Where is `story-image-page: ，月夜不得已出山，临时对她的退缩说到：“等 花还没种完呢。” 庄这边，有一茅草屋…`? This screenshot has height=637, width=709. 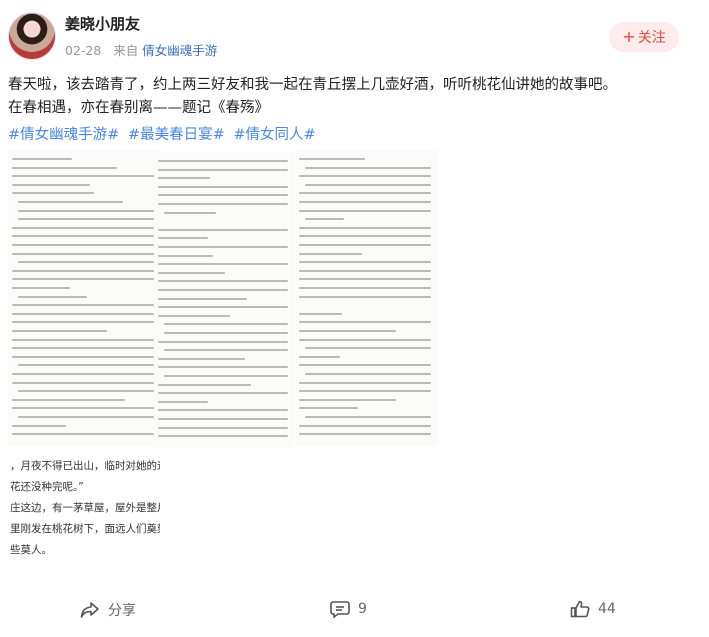
story-image-page: ，月夜不得已出山，临时对她的退缩说到：“等 花还没种完呢。” 庄这边，有一茅草屋… is located at coordinates (84, 517).